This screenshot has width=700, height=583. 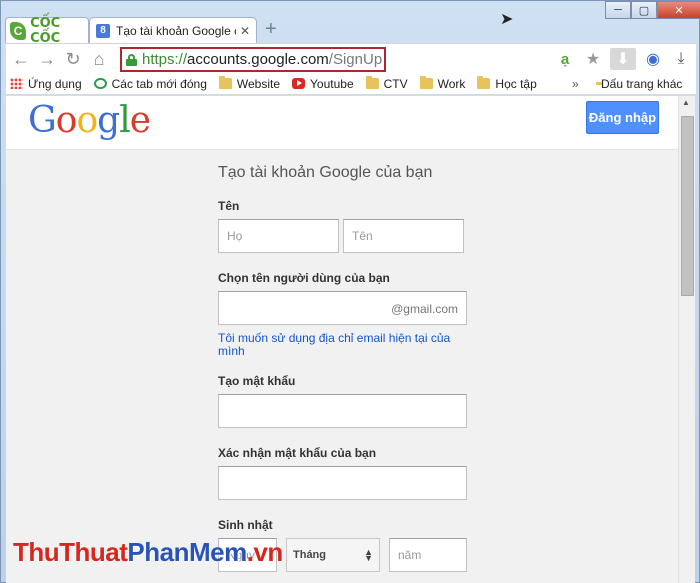 What do you see at coordinates (355, 59) in the screenshot?
I see `url-path: /SignUp` at bounding box center [355, 59].